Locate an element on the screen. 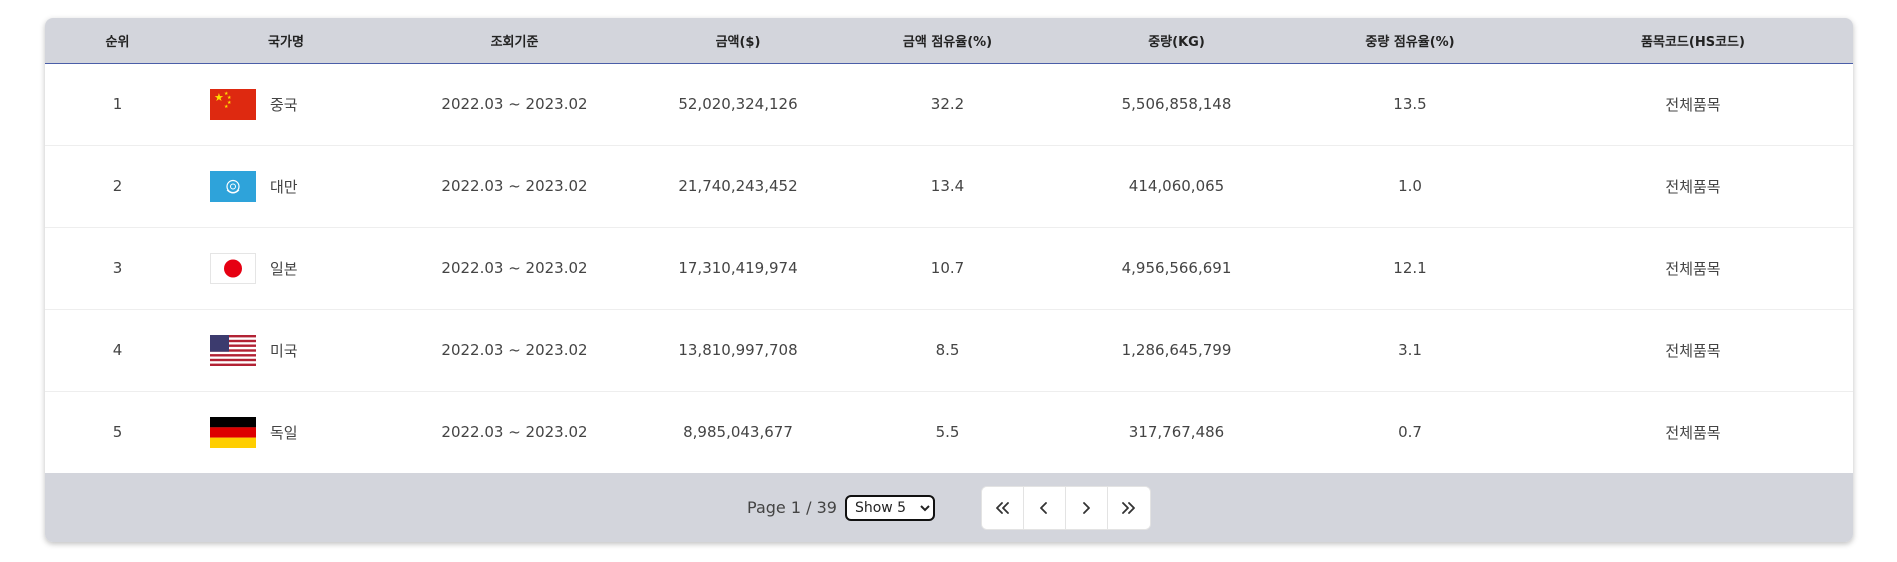 The image size is (1897, 562). usa-flag-icon is located at coordinates (233, 350).